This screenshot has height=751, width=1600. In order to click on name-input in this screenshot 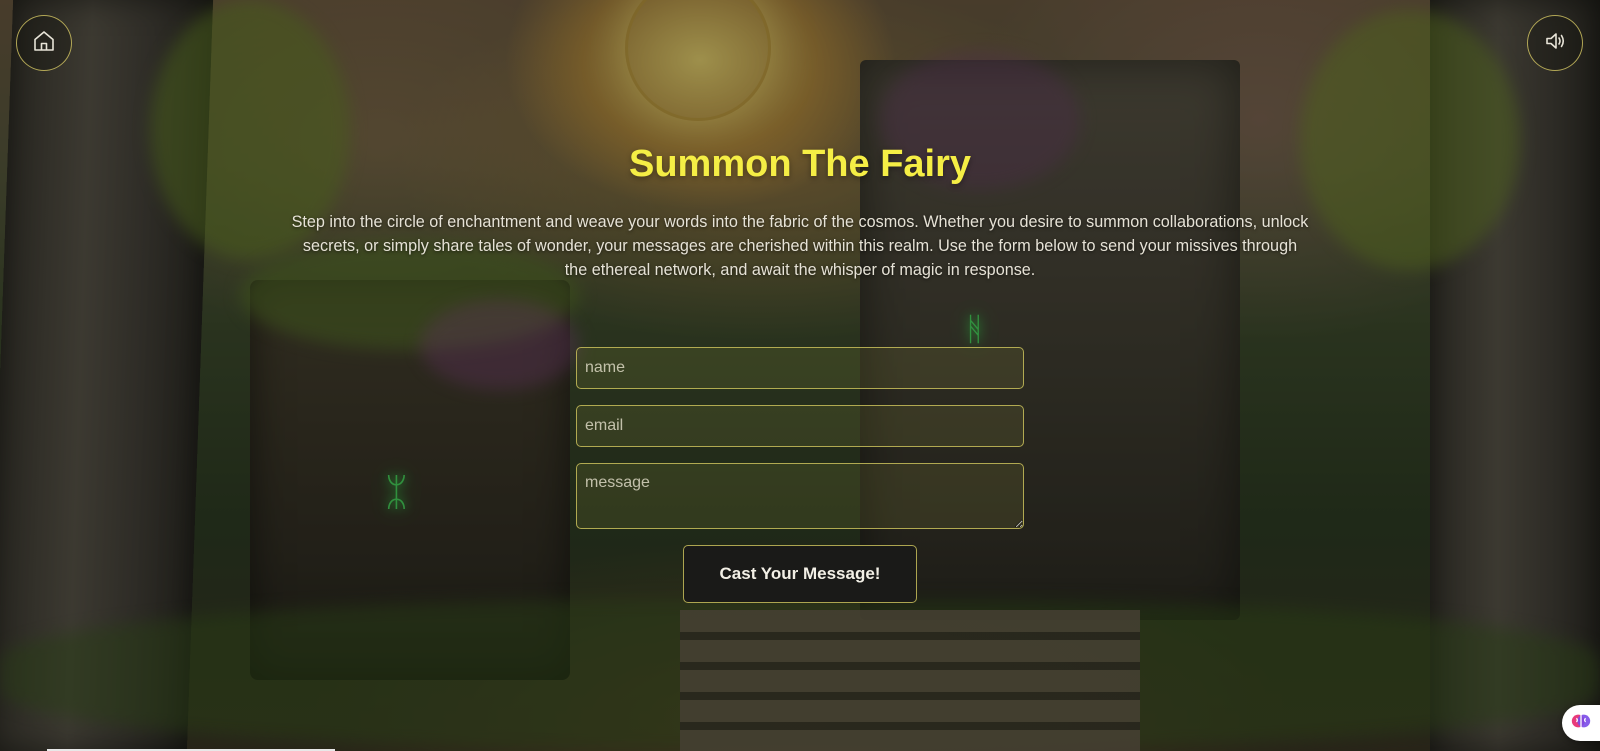, I will do `click(800, 368)`.